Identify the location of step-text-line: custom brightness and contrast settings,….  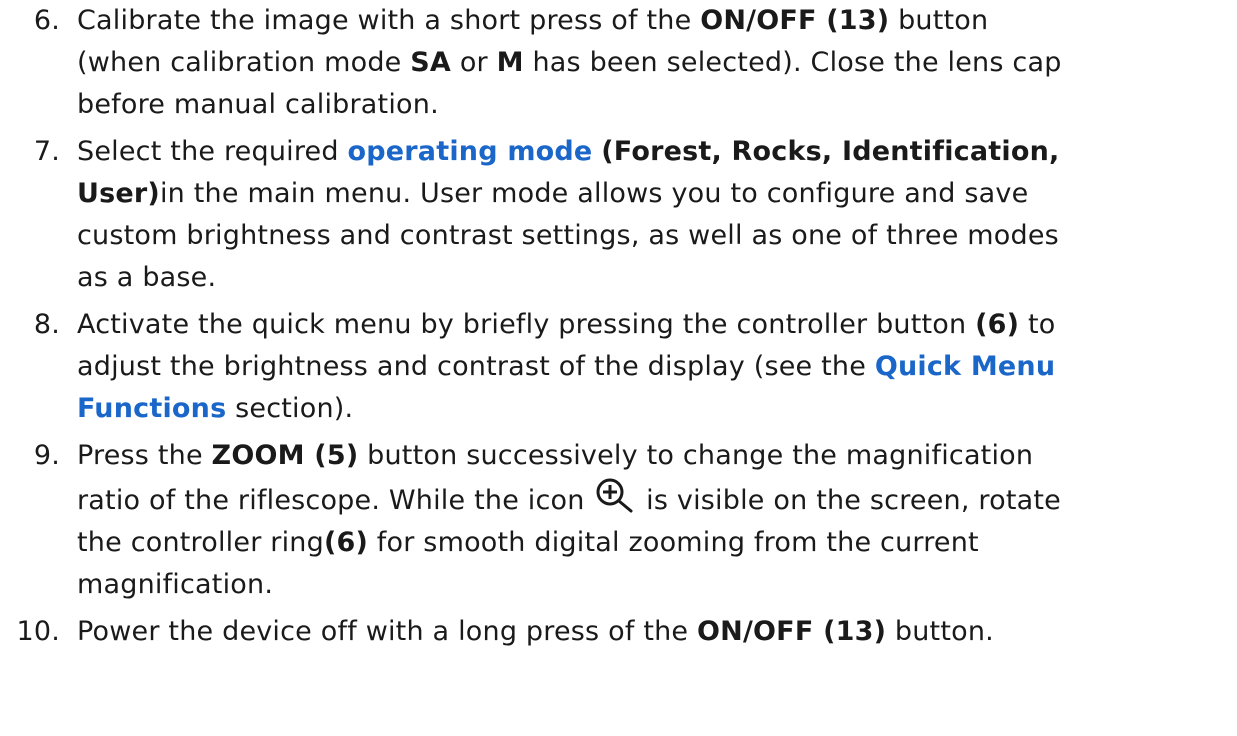
(652, 236).